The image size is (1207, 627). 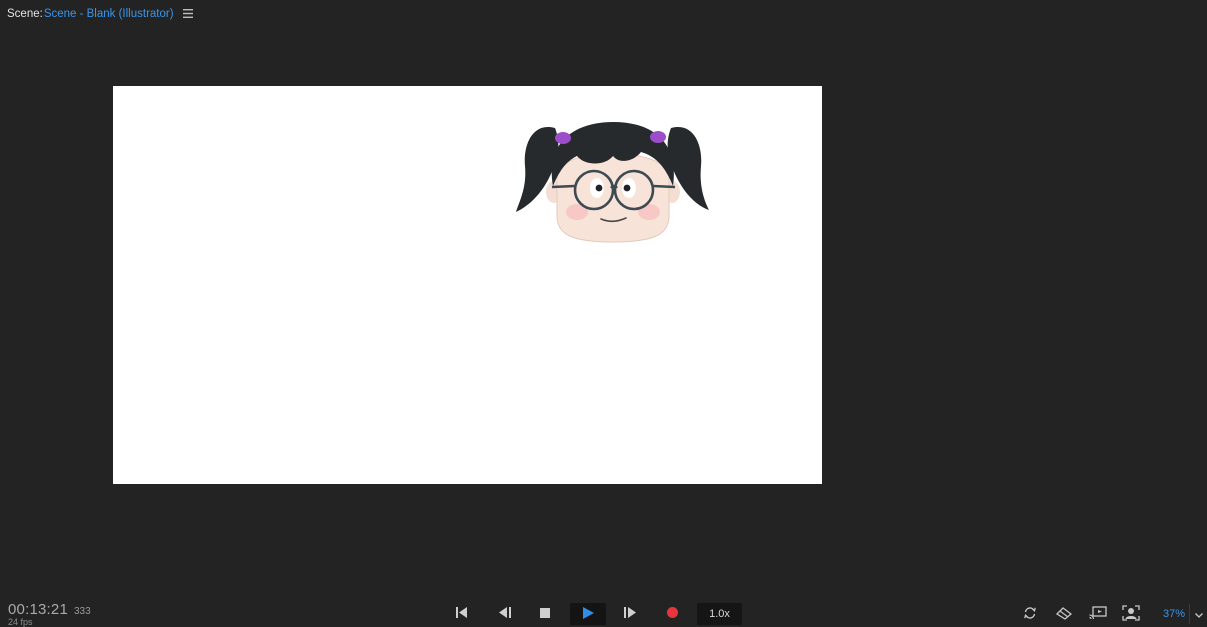 I want to click on play-icon, so click(x=588, y=614).